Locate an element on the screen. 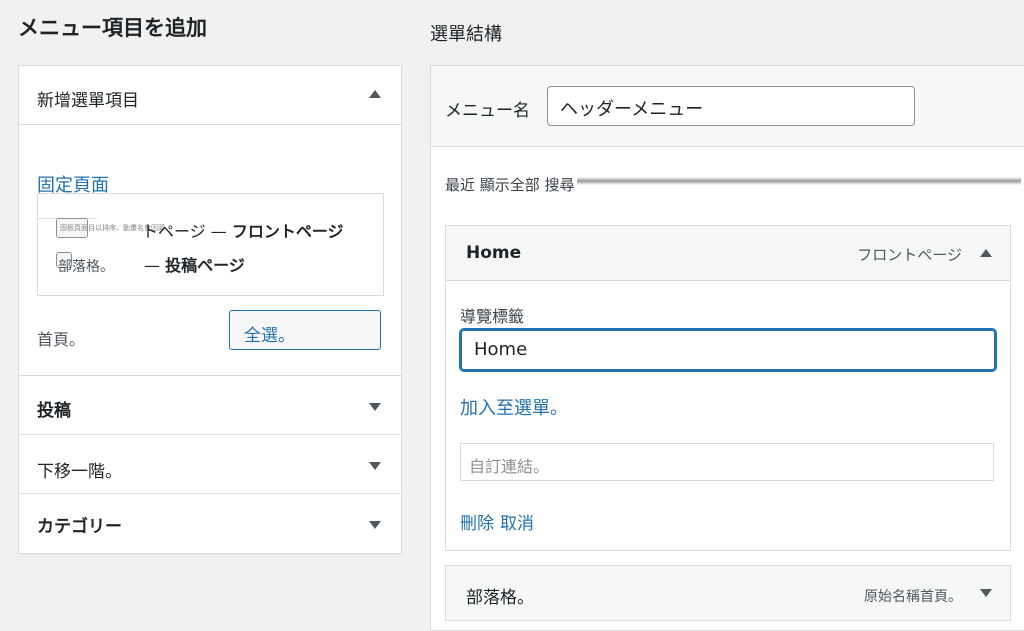  menu-item-type: フロントページ is located at coordinates (909, 255).